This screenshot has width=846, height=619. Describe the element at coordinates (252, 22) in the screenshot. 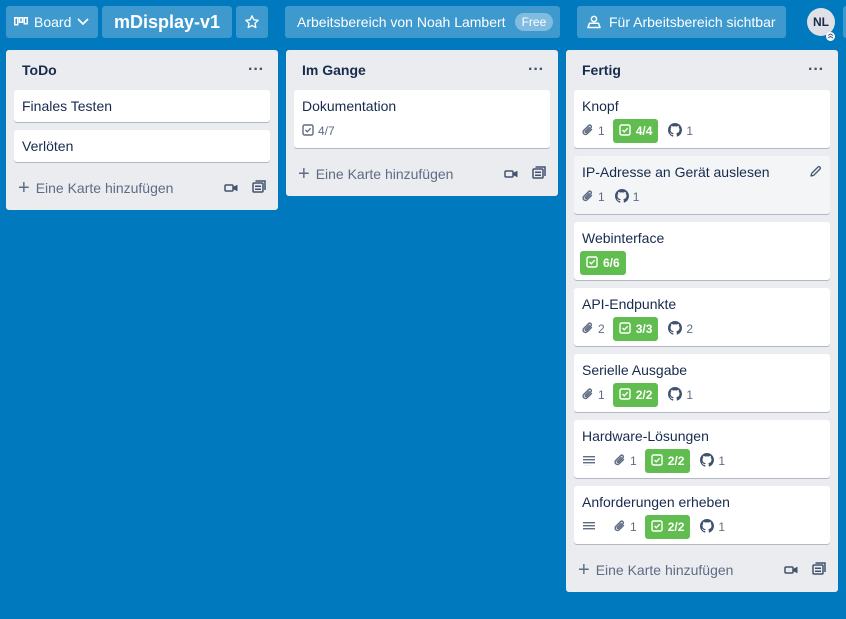

I see `star-board-button` at that location.